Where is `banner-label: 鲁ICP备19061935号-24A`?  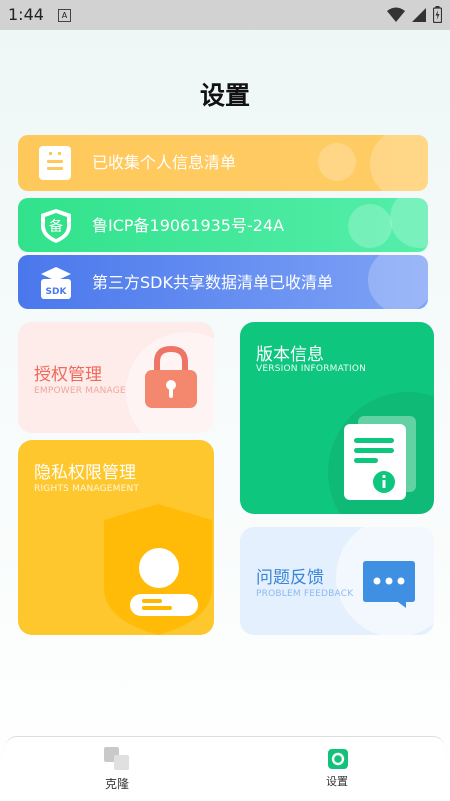 banner-label: 鲁ICP备19061935号-24A is located at coordinates (188, 225).